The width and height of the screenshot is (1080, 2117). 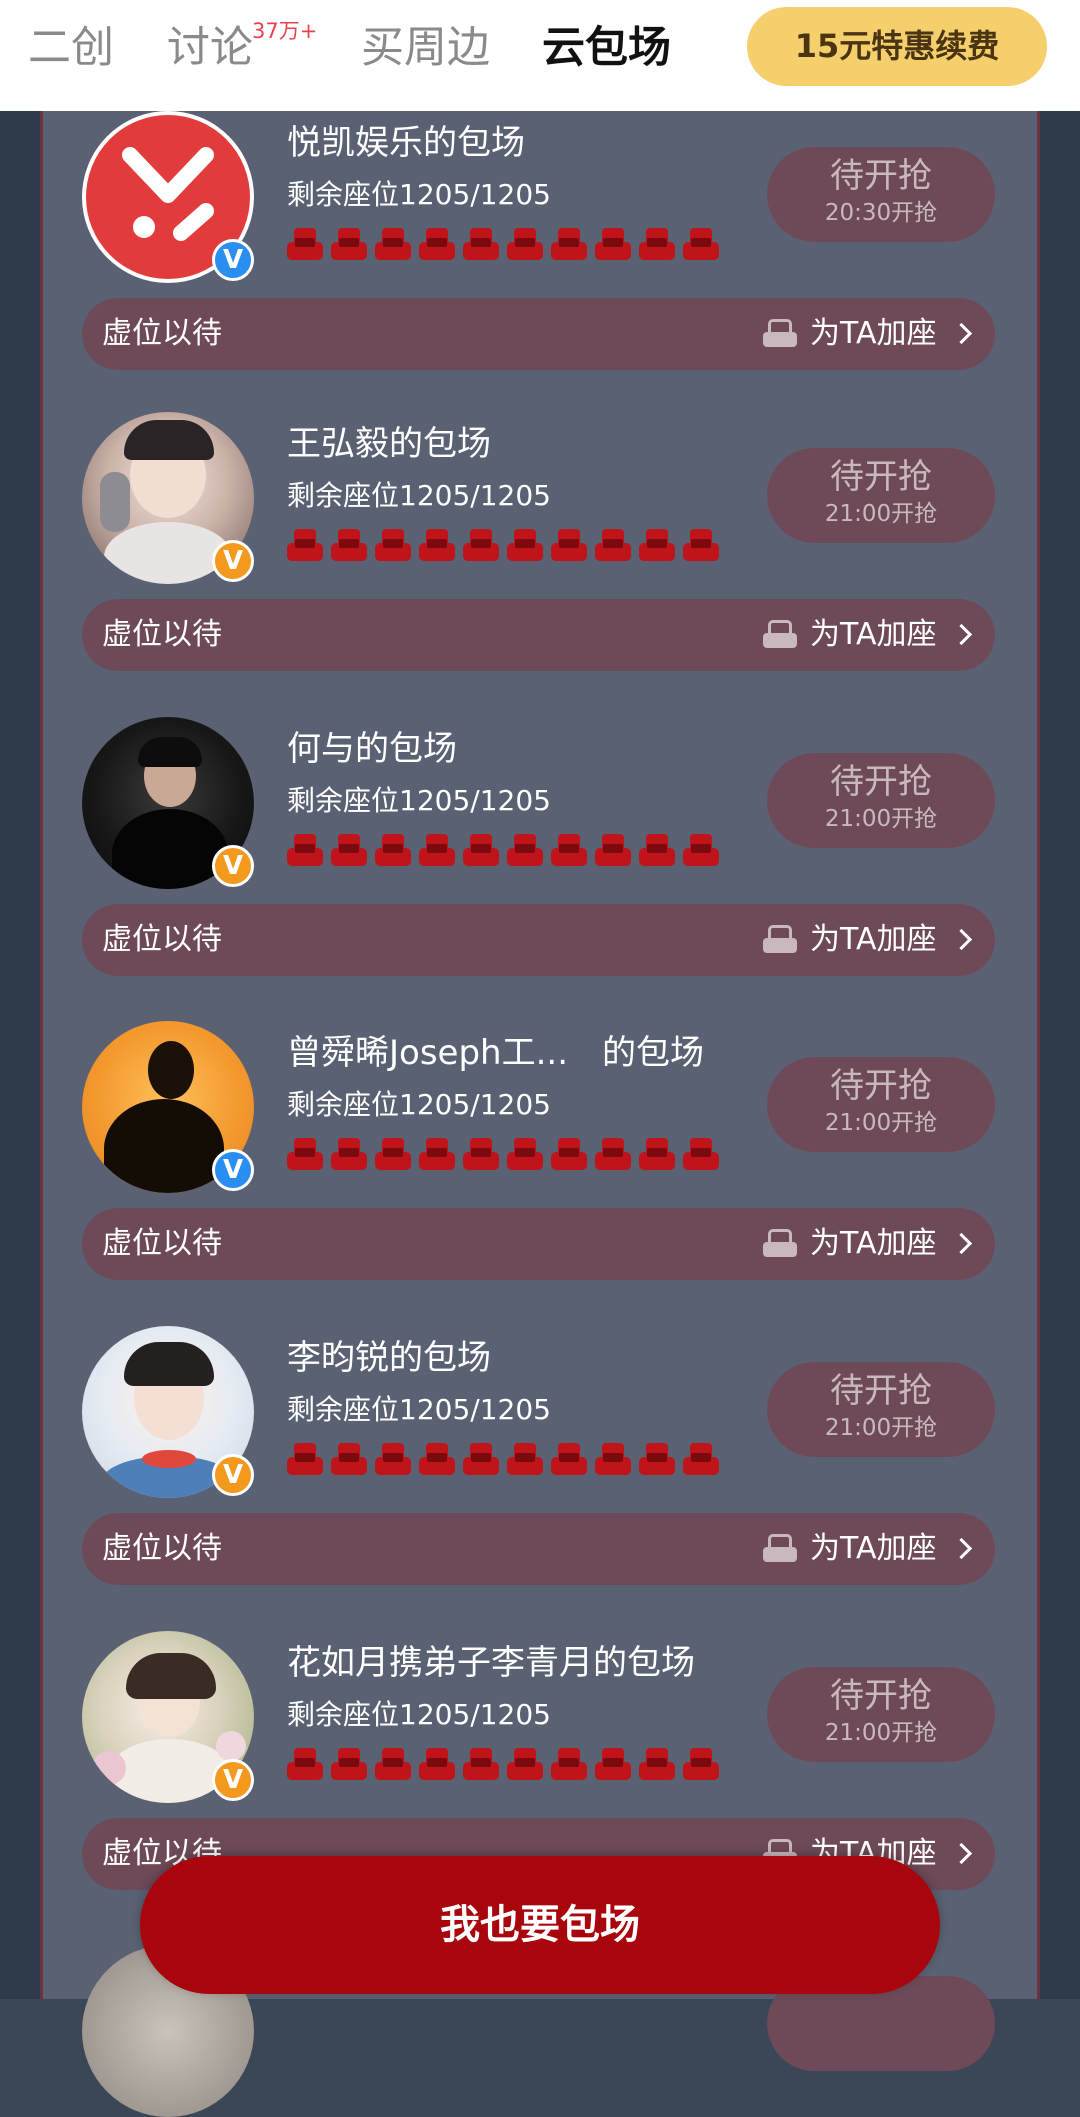 I want to click on booking-title: 李昀锐的包场, so click(x=389, y=1358).